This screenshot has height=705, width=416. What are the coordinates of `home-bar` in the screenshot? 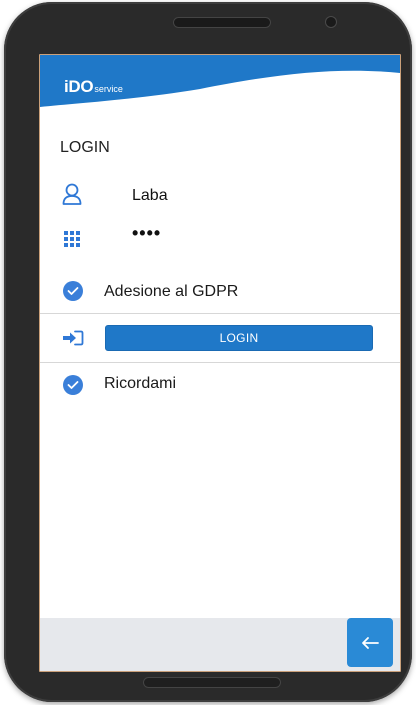 It's located at (212, 682).